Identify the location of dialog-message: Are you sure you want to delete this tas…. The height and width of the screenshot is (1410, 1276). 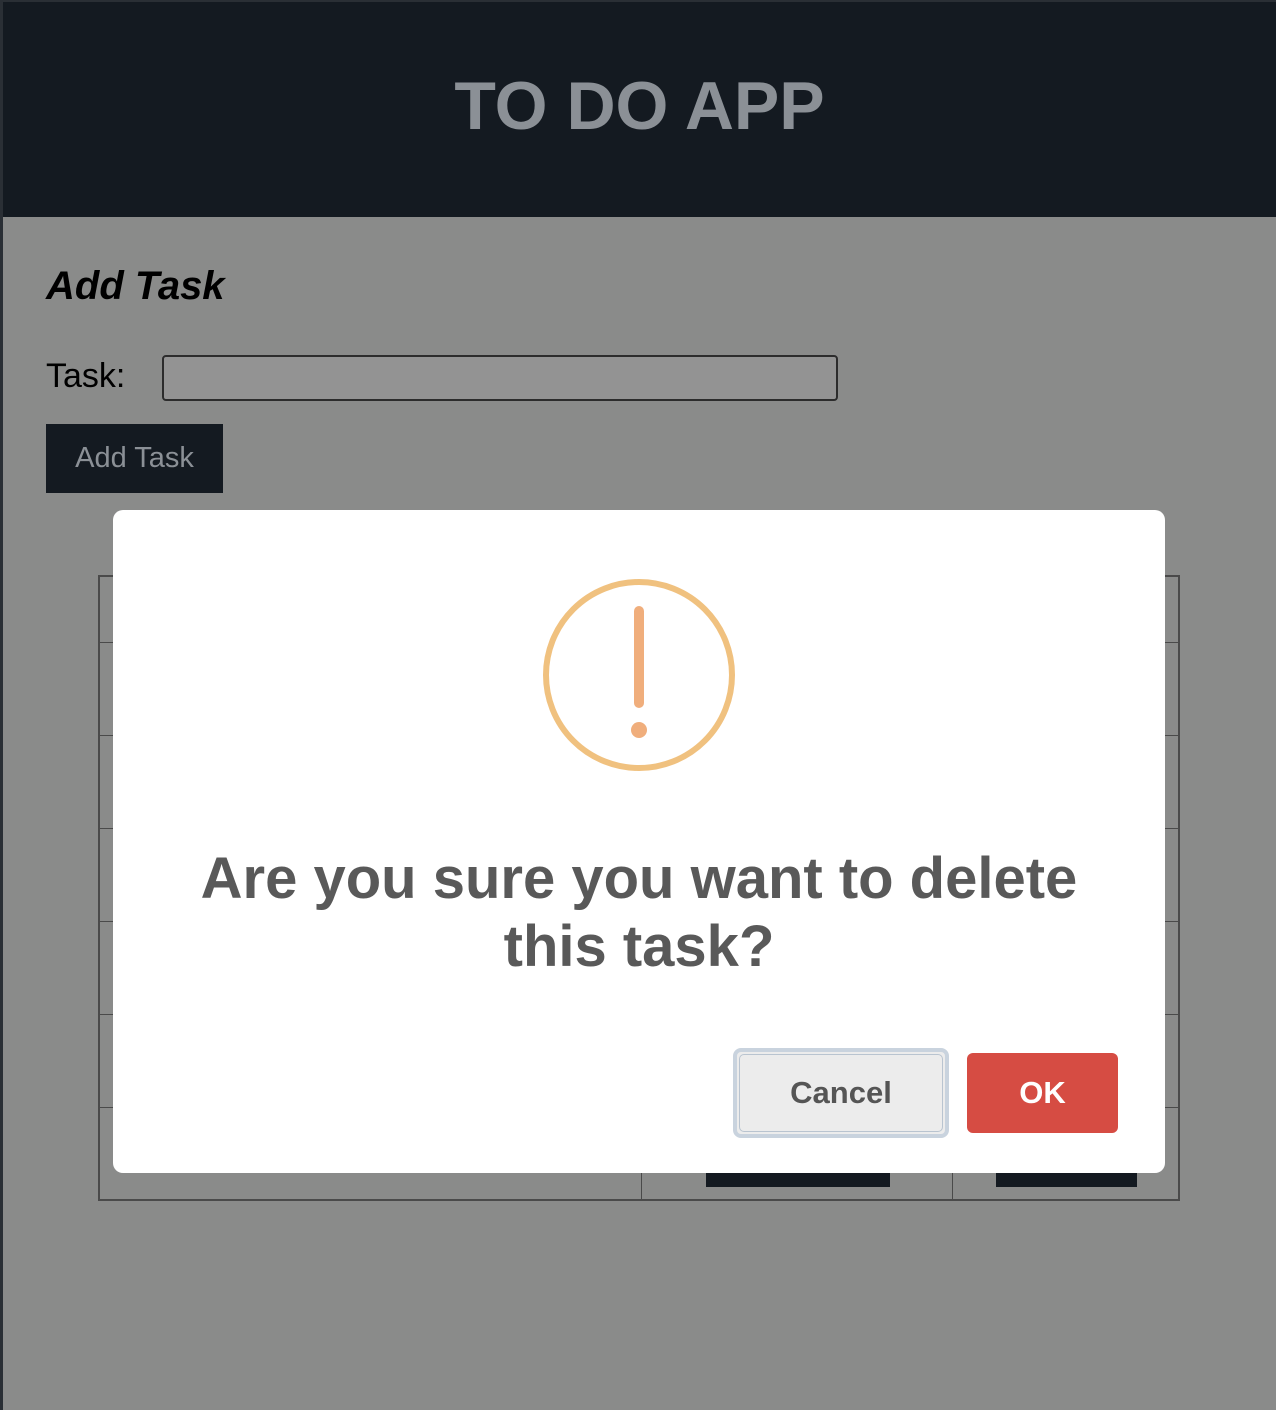
(639, 912).